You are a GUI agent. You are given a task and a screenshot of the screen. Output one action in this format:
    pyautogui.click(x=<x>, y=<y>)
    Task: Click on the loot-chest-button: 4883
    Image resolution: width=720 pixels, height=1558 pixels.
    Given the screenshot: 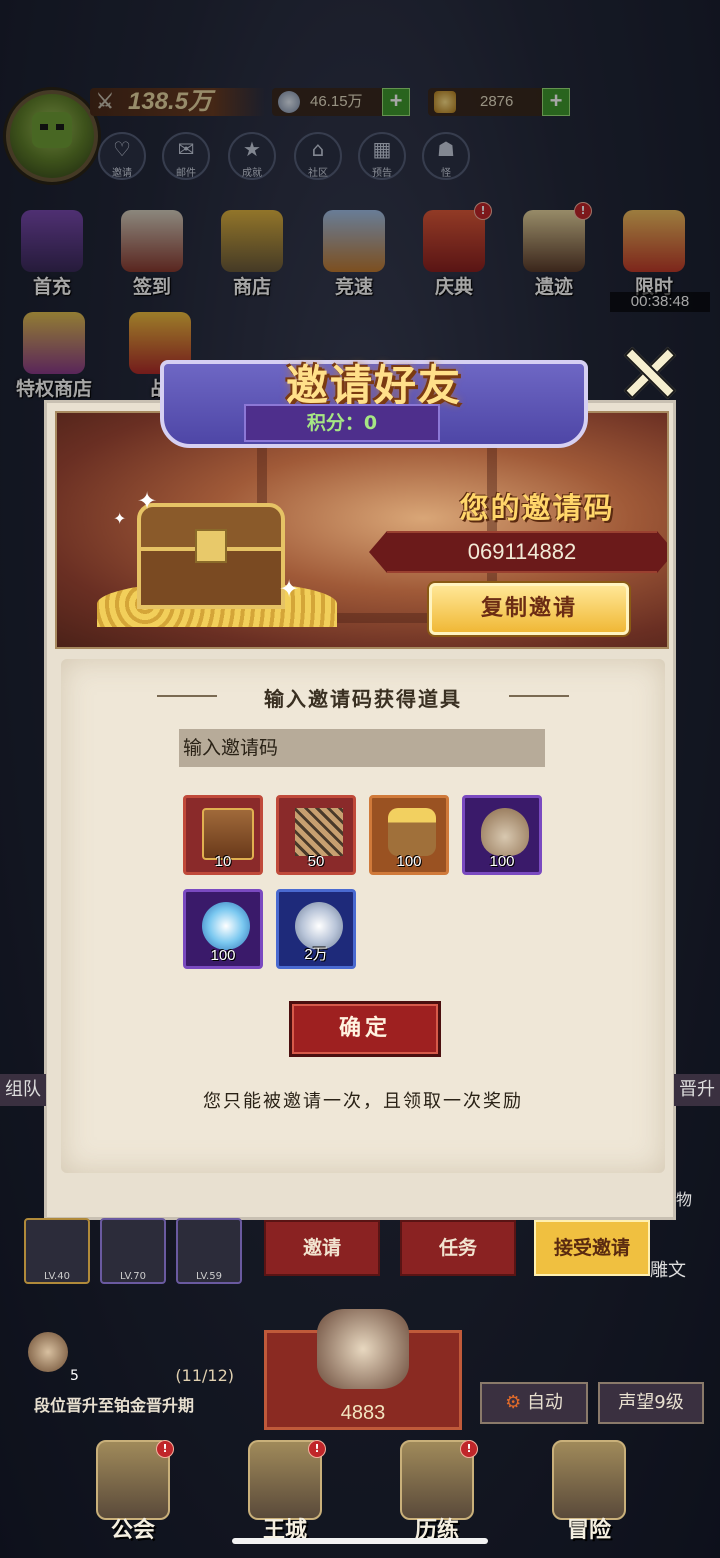 What is the action you would take?
    pyautogui.click(x=363, y=1369)
    